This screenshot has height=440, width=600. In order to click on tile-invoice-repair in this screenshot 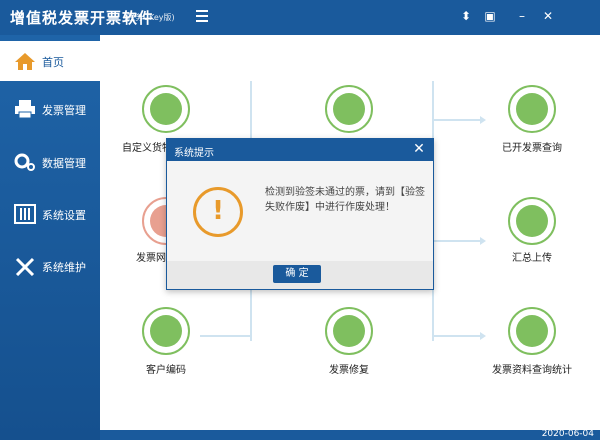, I will do `click(349, 331)`.